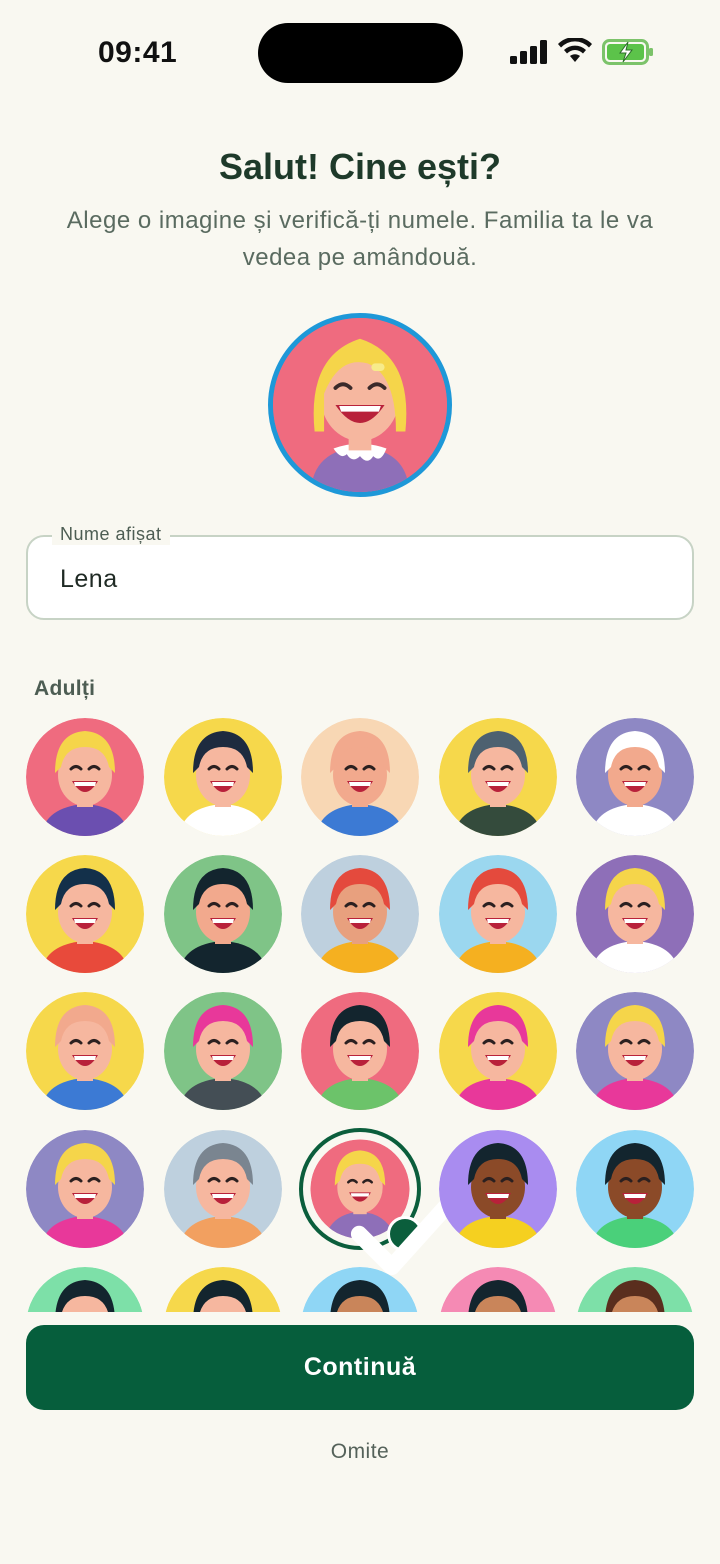 This screenshot has width=720, height=1564. I want to click on cellular-signal-icon, so click(528, 52).